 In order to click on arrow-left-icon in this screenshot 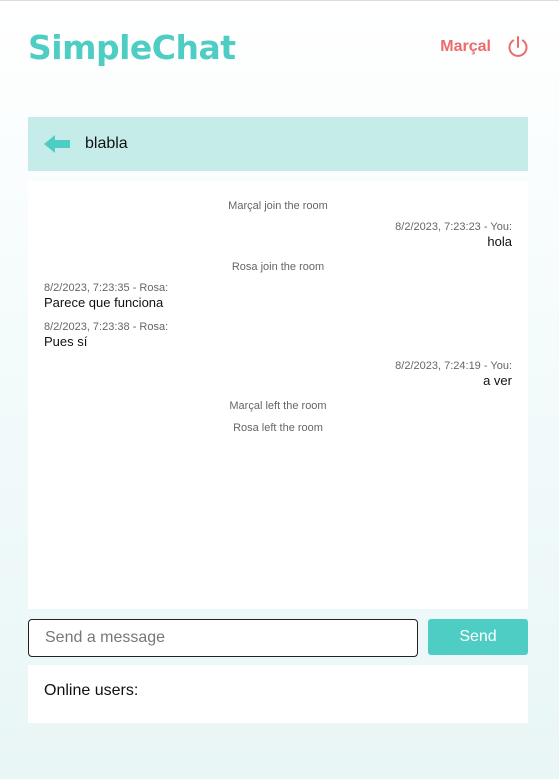, I will do `click(57, 144)`.